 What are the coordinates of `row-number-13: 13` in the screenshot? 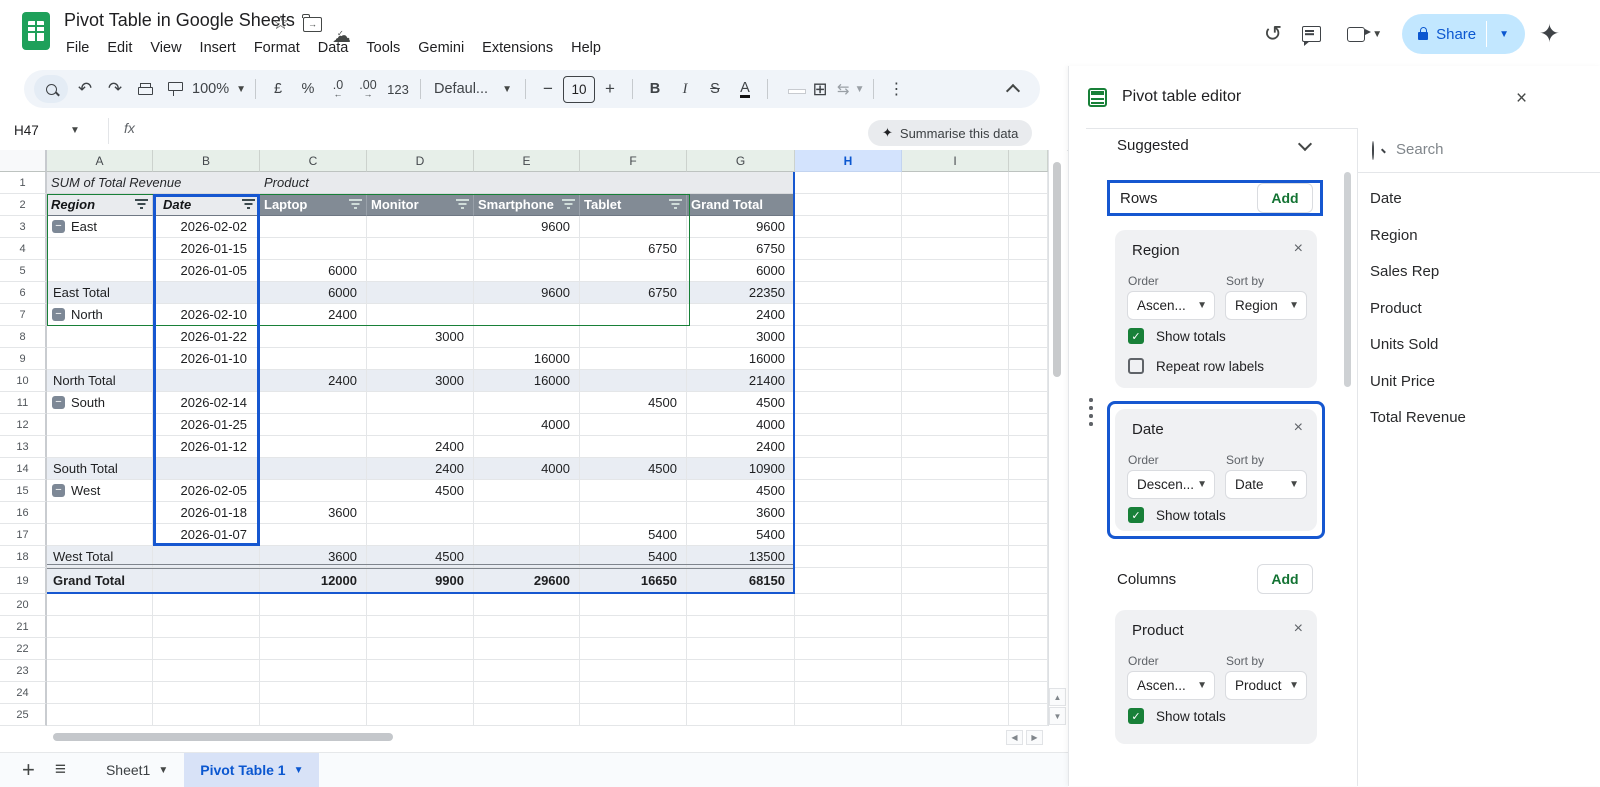 It's located at (23, 447).